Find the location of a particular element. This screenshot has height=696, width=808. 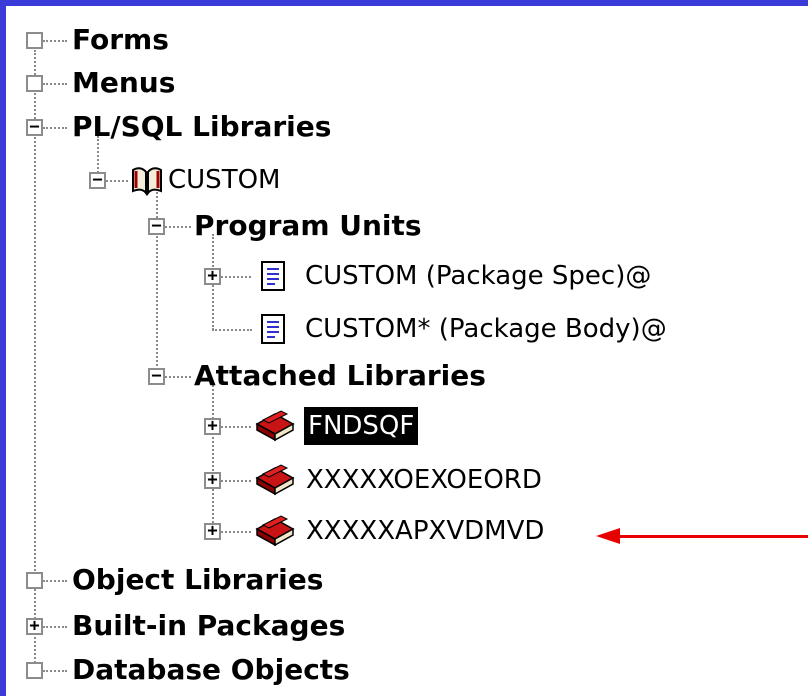

expander-object-libraries is located at coordinates (34, 580).